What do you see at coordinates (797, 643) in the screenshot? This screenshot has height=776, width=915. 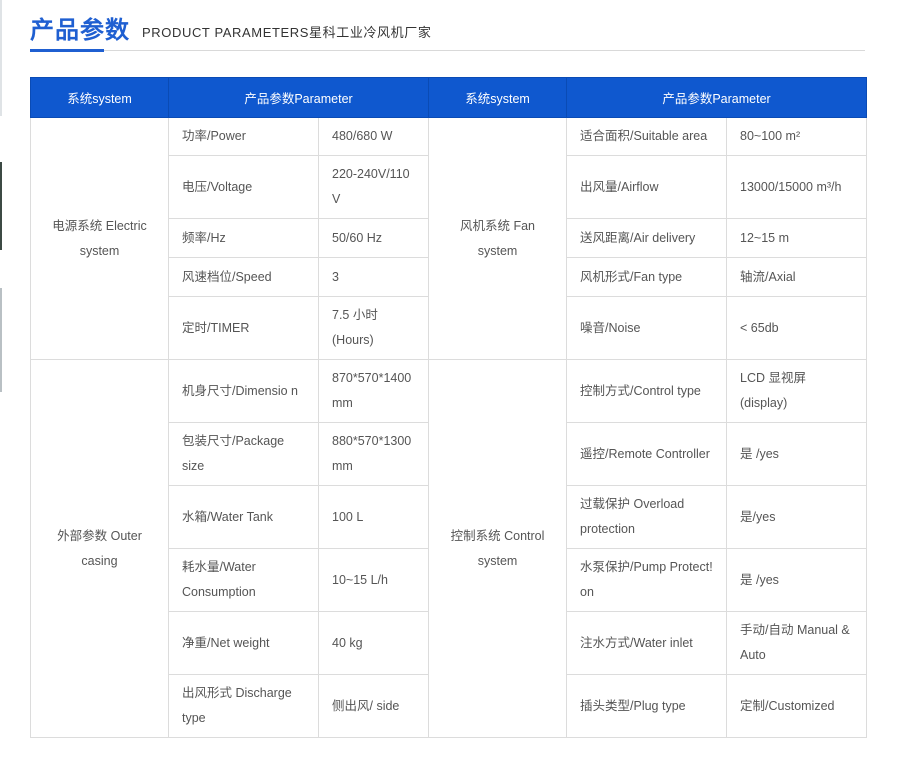 I see `param-value: 手动/自动 Manual & Auto` at bounding box center [797, 643].